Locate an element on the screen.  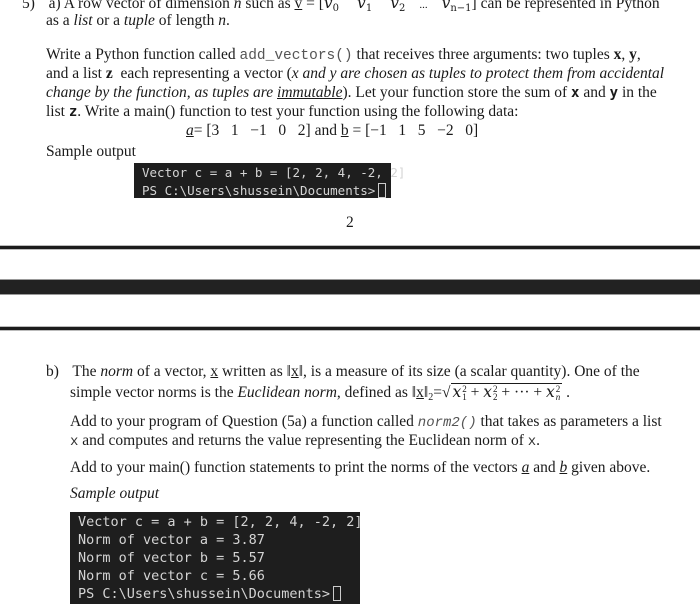
page-bottom-rule is located at coordinates (350, 247).